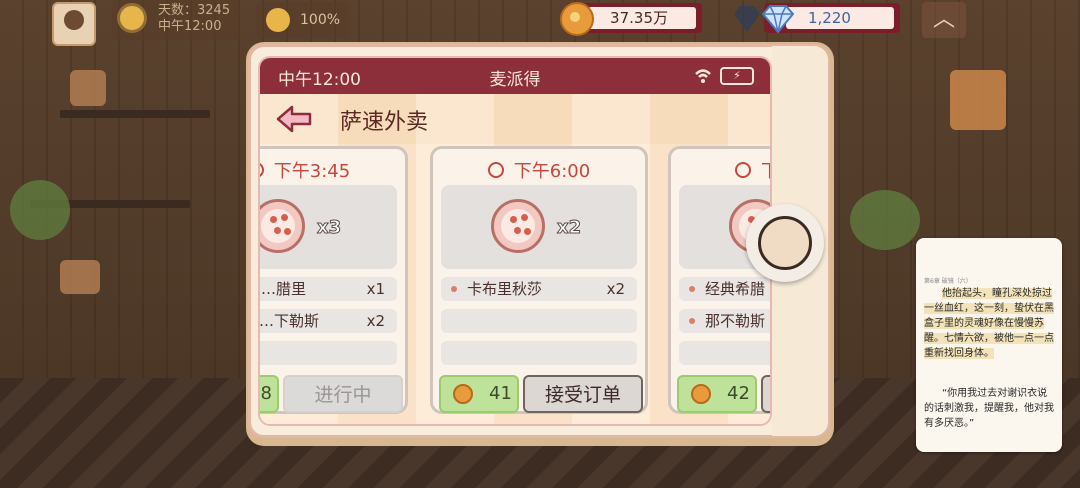 Image resolution: width=1080 pixels, height=488 pixels. What do you see at coordinates (515, 76) in the screenshot?
I see `status-bar: 中午12:00 麦派得 ⚡` at bounding box center [515, 76].